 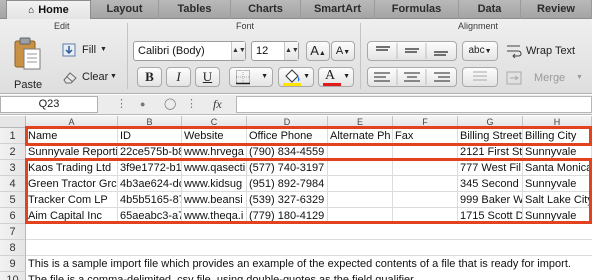 What do you see at coordinates (13, 136) in the screenshot?
I see `row-header-1: 1` at bounding box center [13, 136].